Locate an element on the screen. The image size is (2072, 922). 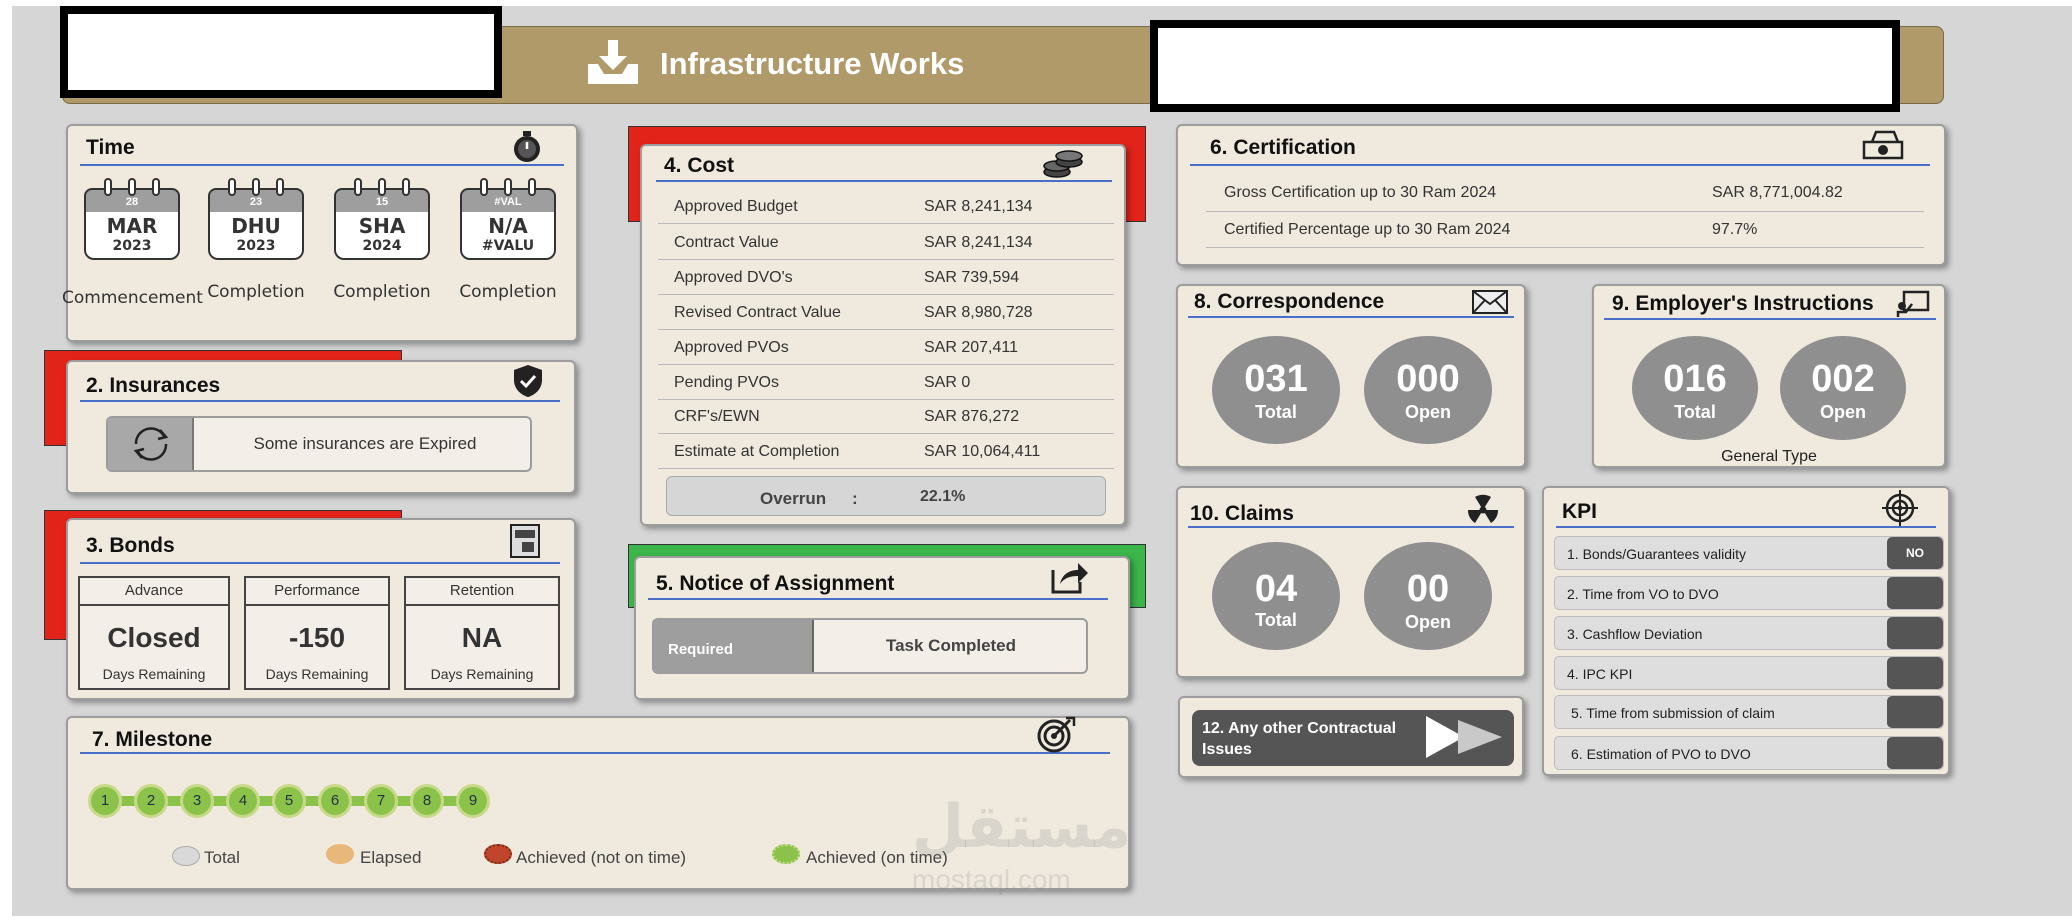
calendar-year: #VALU is located at coordinates (508, 246).